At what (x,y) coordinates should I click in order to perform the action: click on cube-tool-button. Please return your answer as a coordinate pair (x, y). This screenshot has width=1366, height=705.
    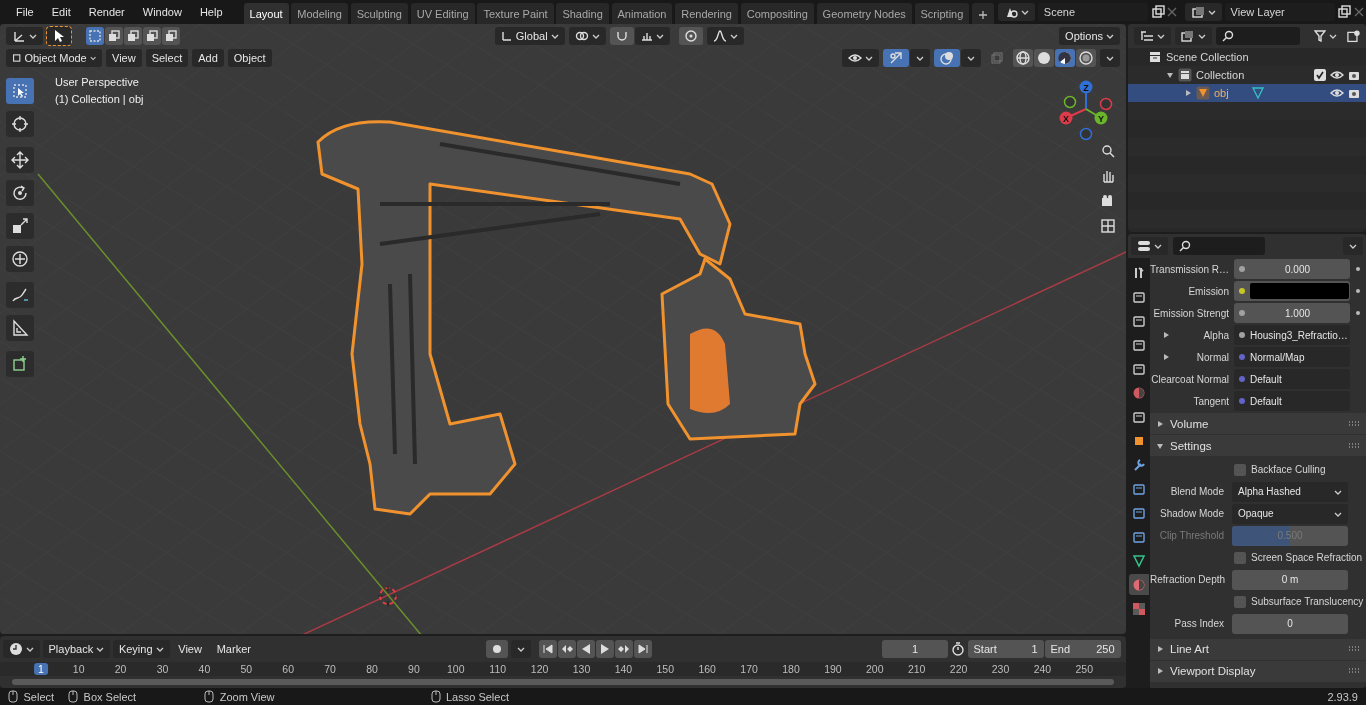
    Looking at the image, I should click on (20, 364).